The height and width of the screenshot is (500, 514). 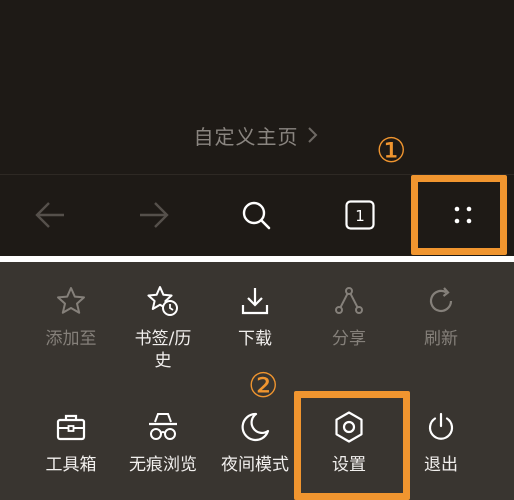 What do you see at coordinates (352, 445) in the screenshot?
I see `settings-highlight` at bounding box center [352, 445].